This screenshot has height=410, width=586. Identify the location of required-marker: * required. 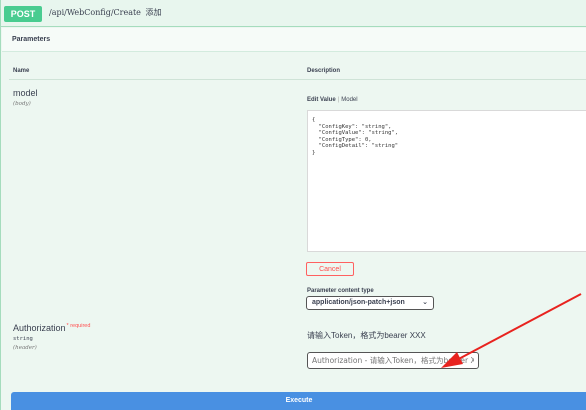
(78, 326).